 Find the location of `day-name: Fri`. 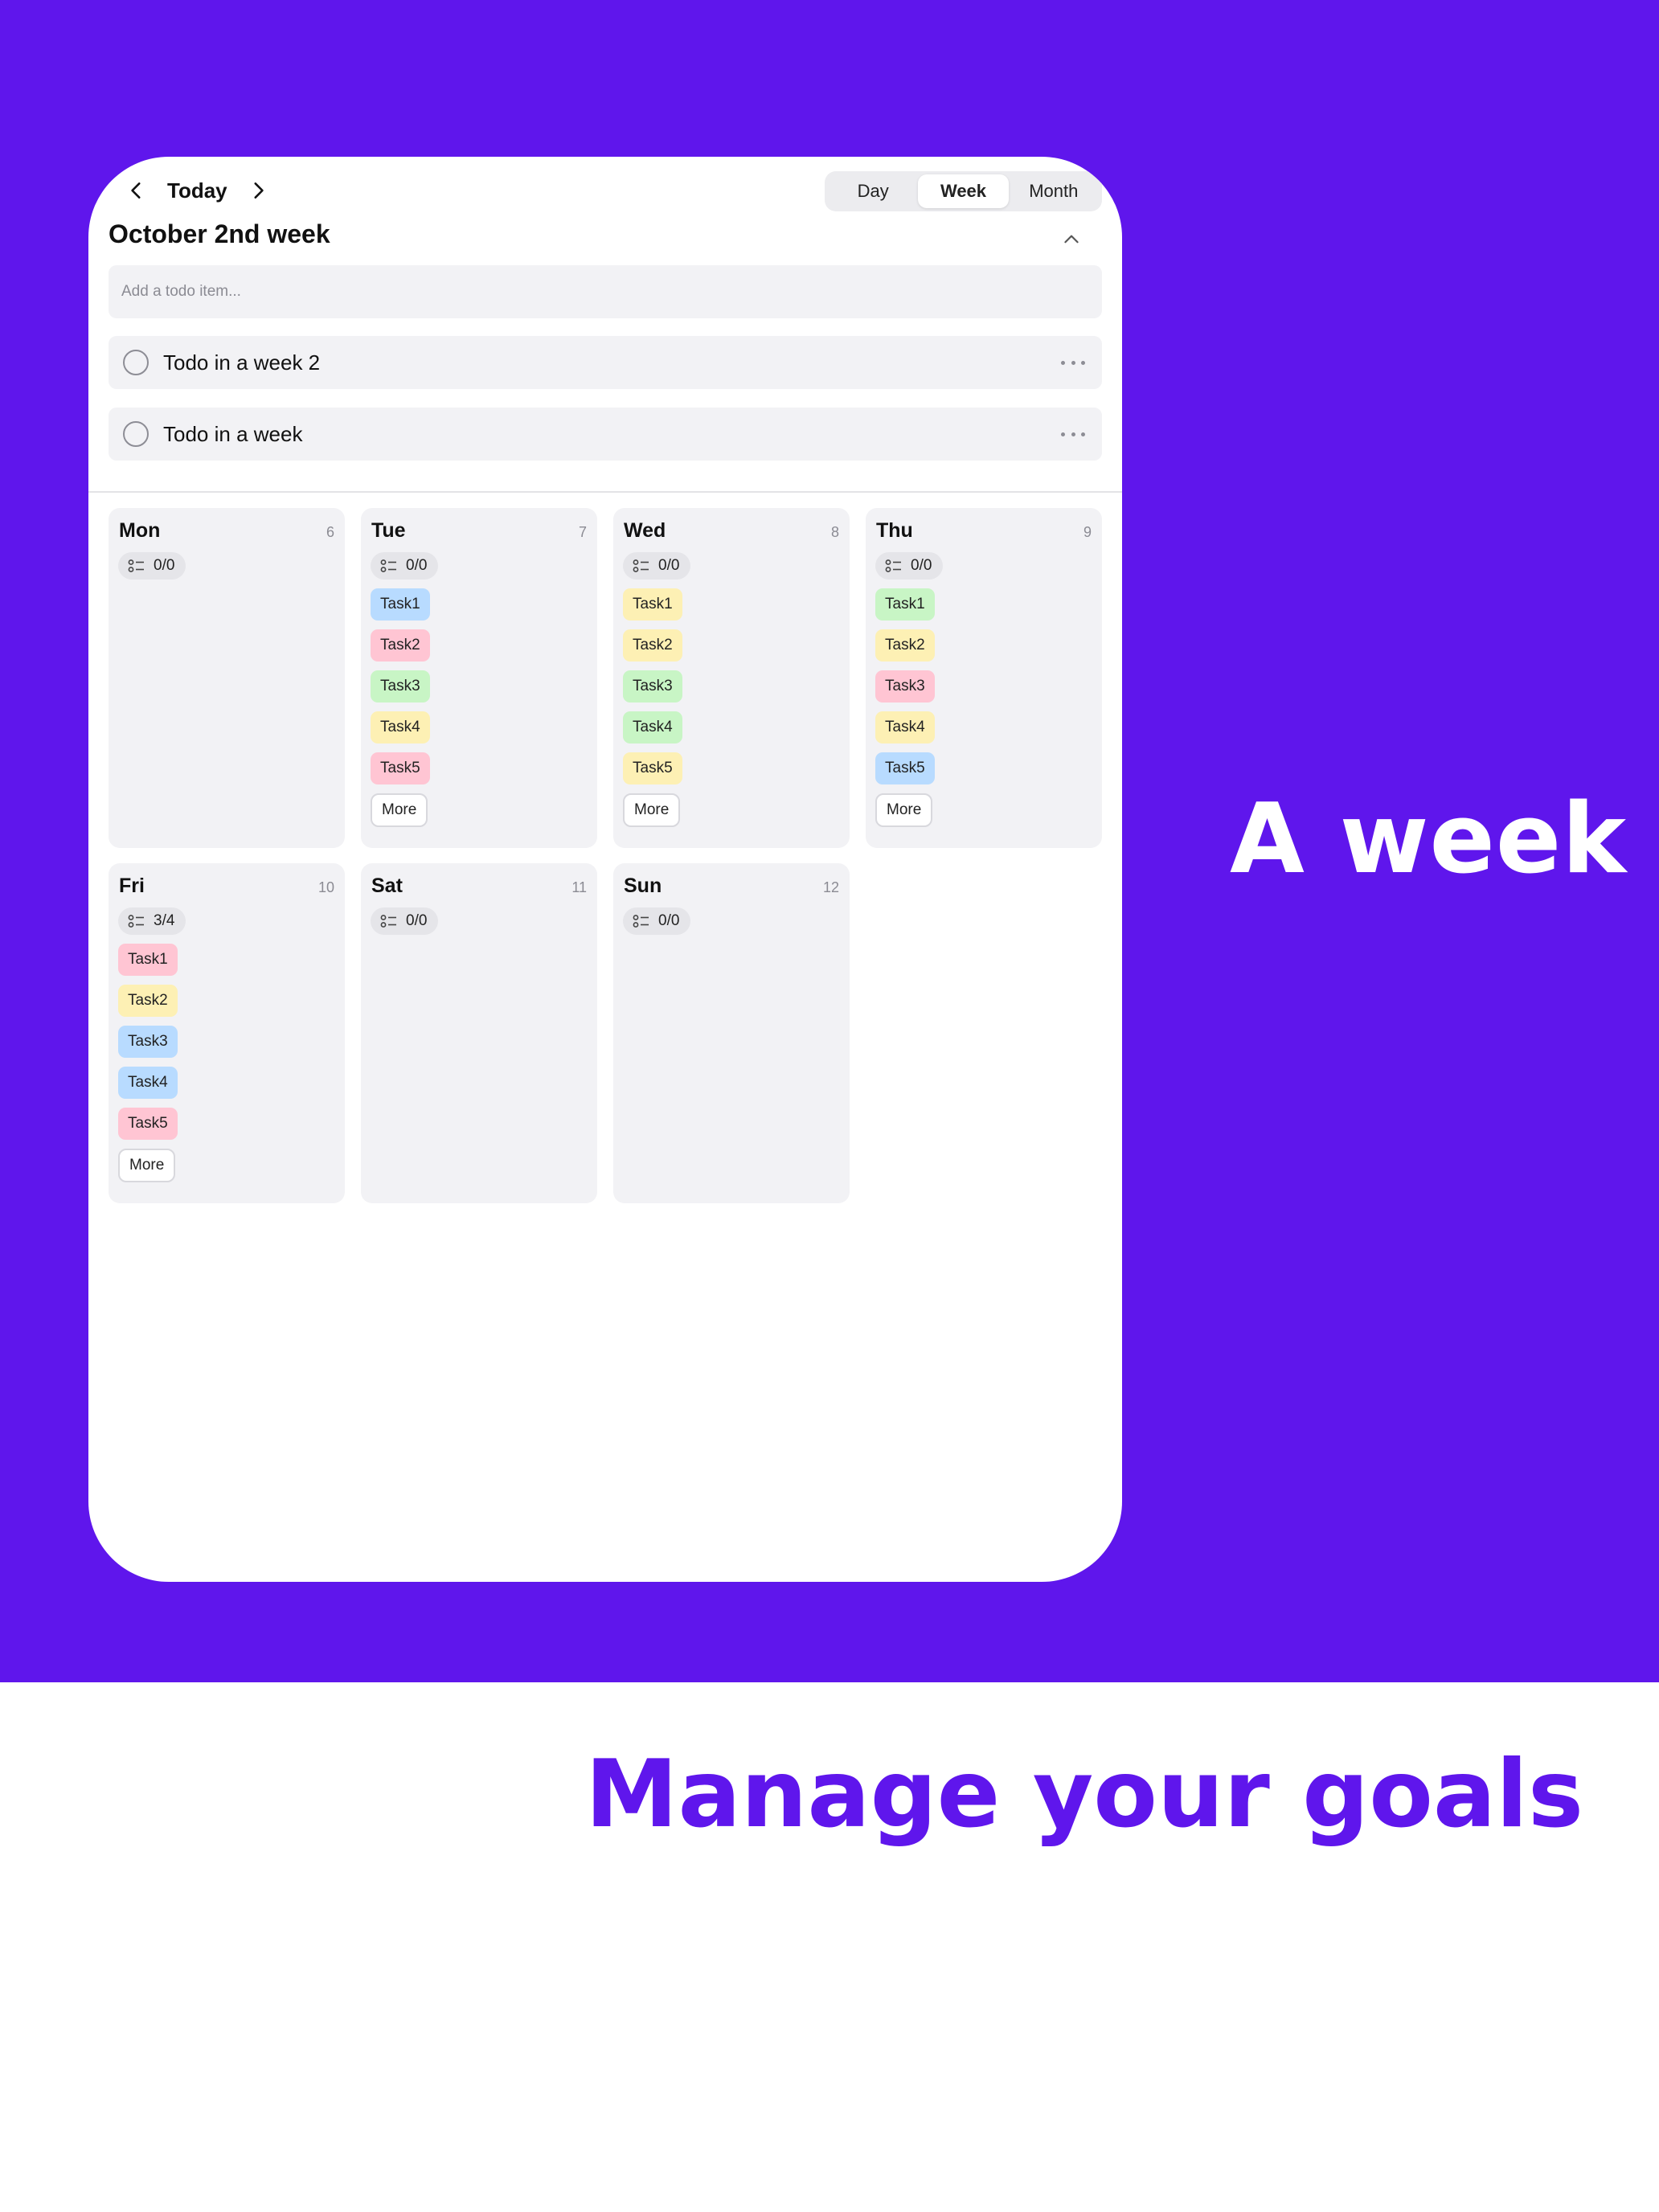

day-name: Fri is located at coordinates (132, 886).